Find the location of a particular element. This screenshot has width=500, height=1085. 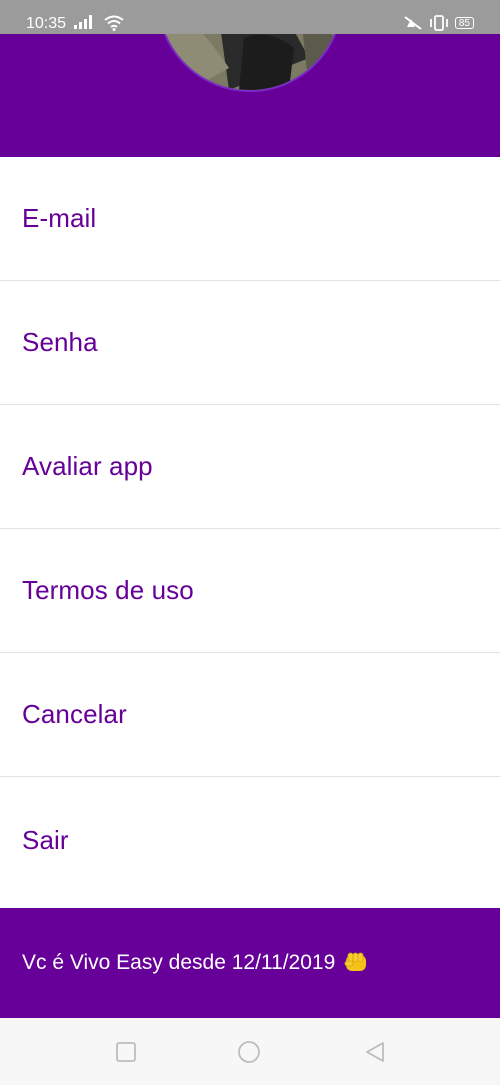

status-time: 10:35 is located at coordinates (46, 23).